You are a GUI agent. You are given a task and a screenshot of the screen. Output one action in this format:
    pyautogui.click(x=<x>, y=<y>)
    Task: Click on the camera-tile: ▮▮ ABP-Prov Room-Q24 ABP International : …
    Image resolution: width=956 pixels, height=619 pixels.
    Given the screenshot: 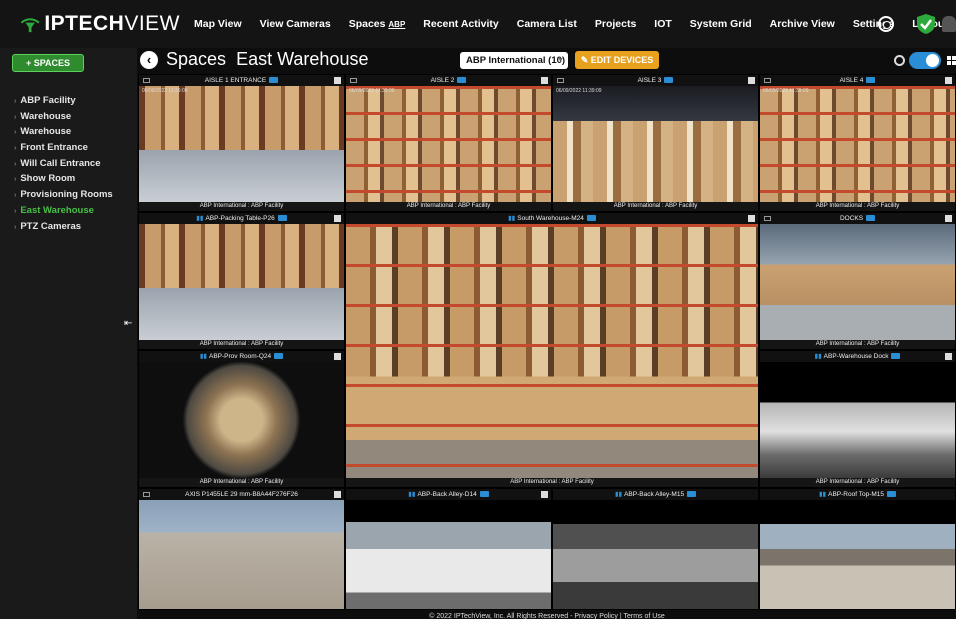 What is the action you would take?
    pyautogui.click(x=241, y=419)
    